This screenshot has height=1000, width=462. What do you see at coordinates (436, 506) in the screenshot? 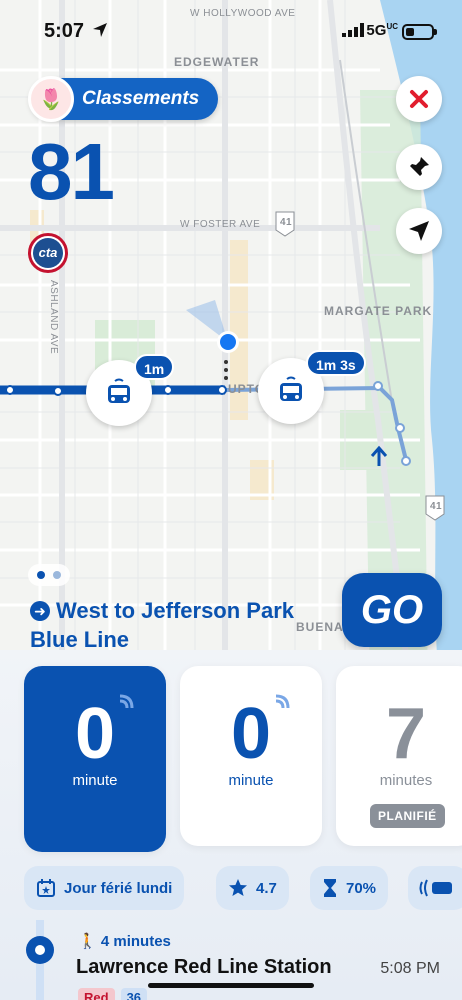
I see `route-shield-label-bottom: 41` at bounding box center [436, 506].